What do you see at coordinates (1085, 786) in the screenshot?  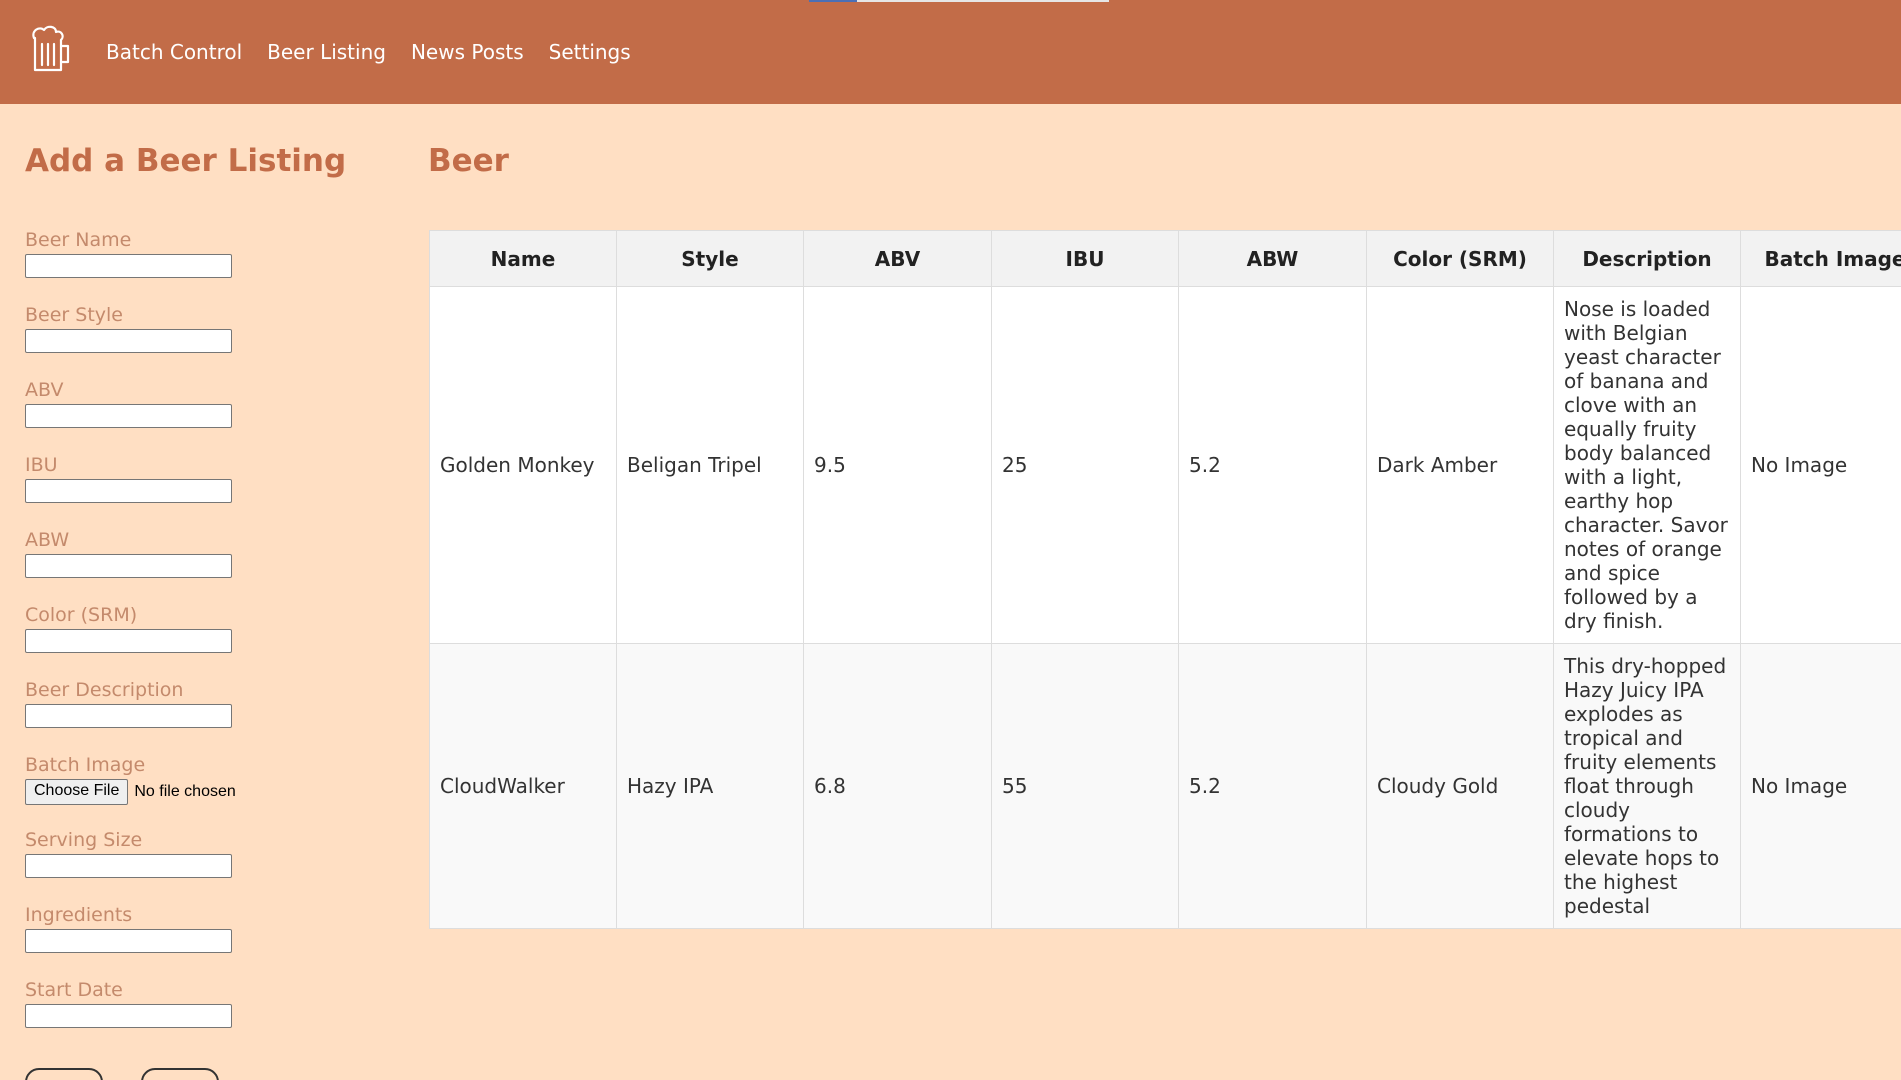 I see `cell-ibu: 55` at bounding box center [1085, 786].